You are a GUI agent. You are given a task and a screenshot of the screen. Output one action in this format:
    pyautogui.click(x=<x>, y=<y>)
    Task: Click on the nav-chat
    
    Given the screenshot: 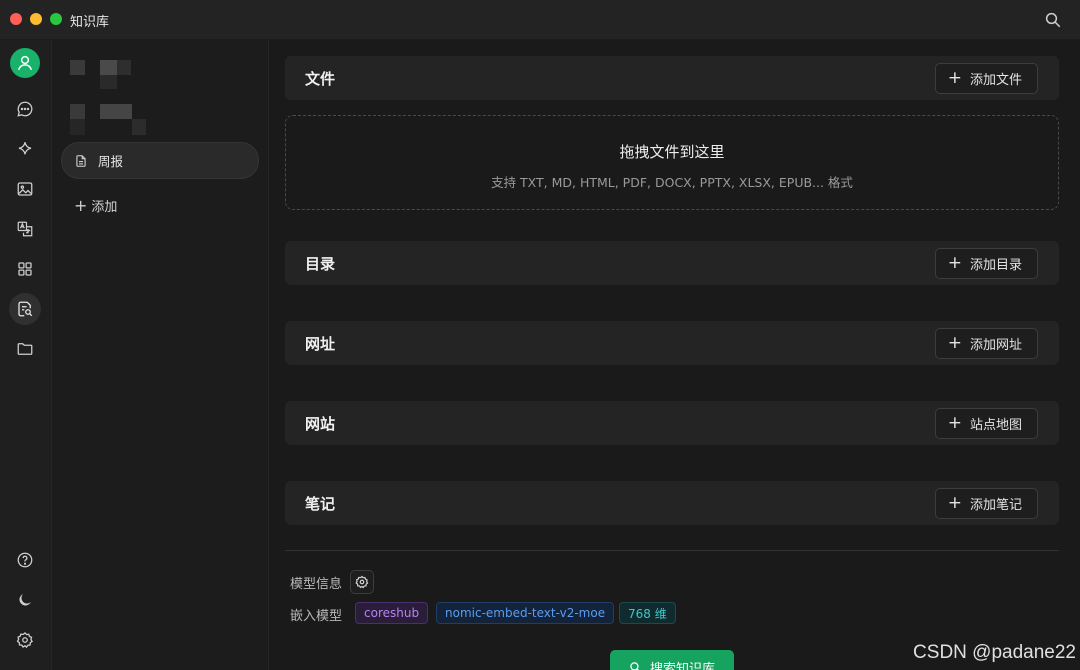 What is the action you would take?
    pyautogui.click(x=25, y=109)
    